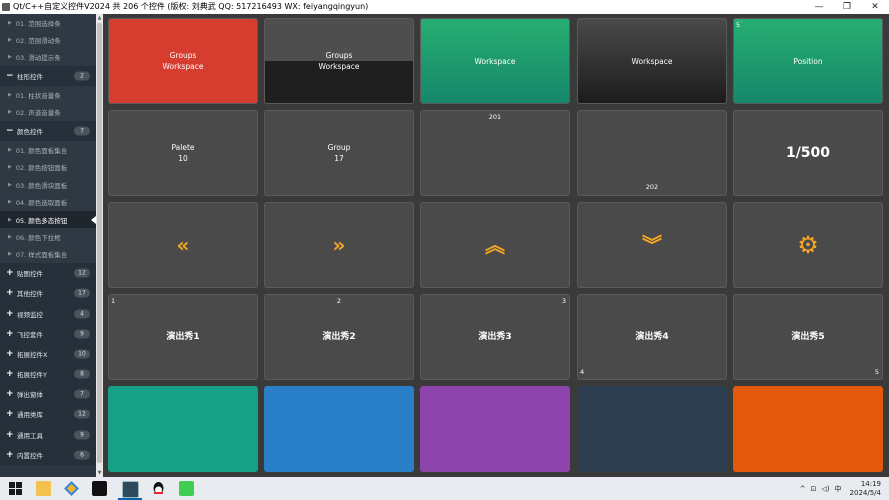  Describe the element at coordinates (48, 40) in the screenshot. I see `sidebar-item: ▶ 02. 范围滑动条` at that location.